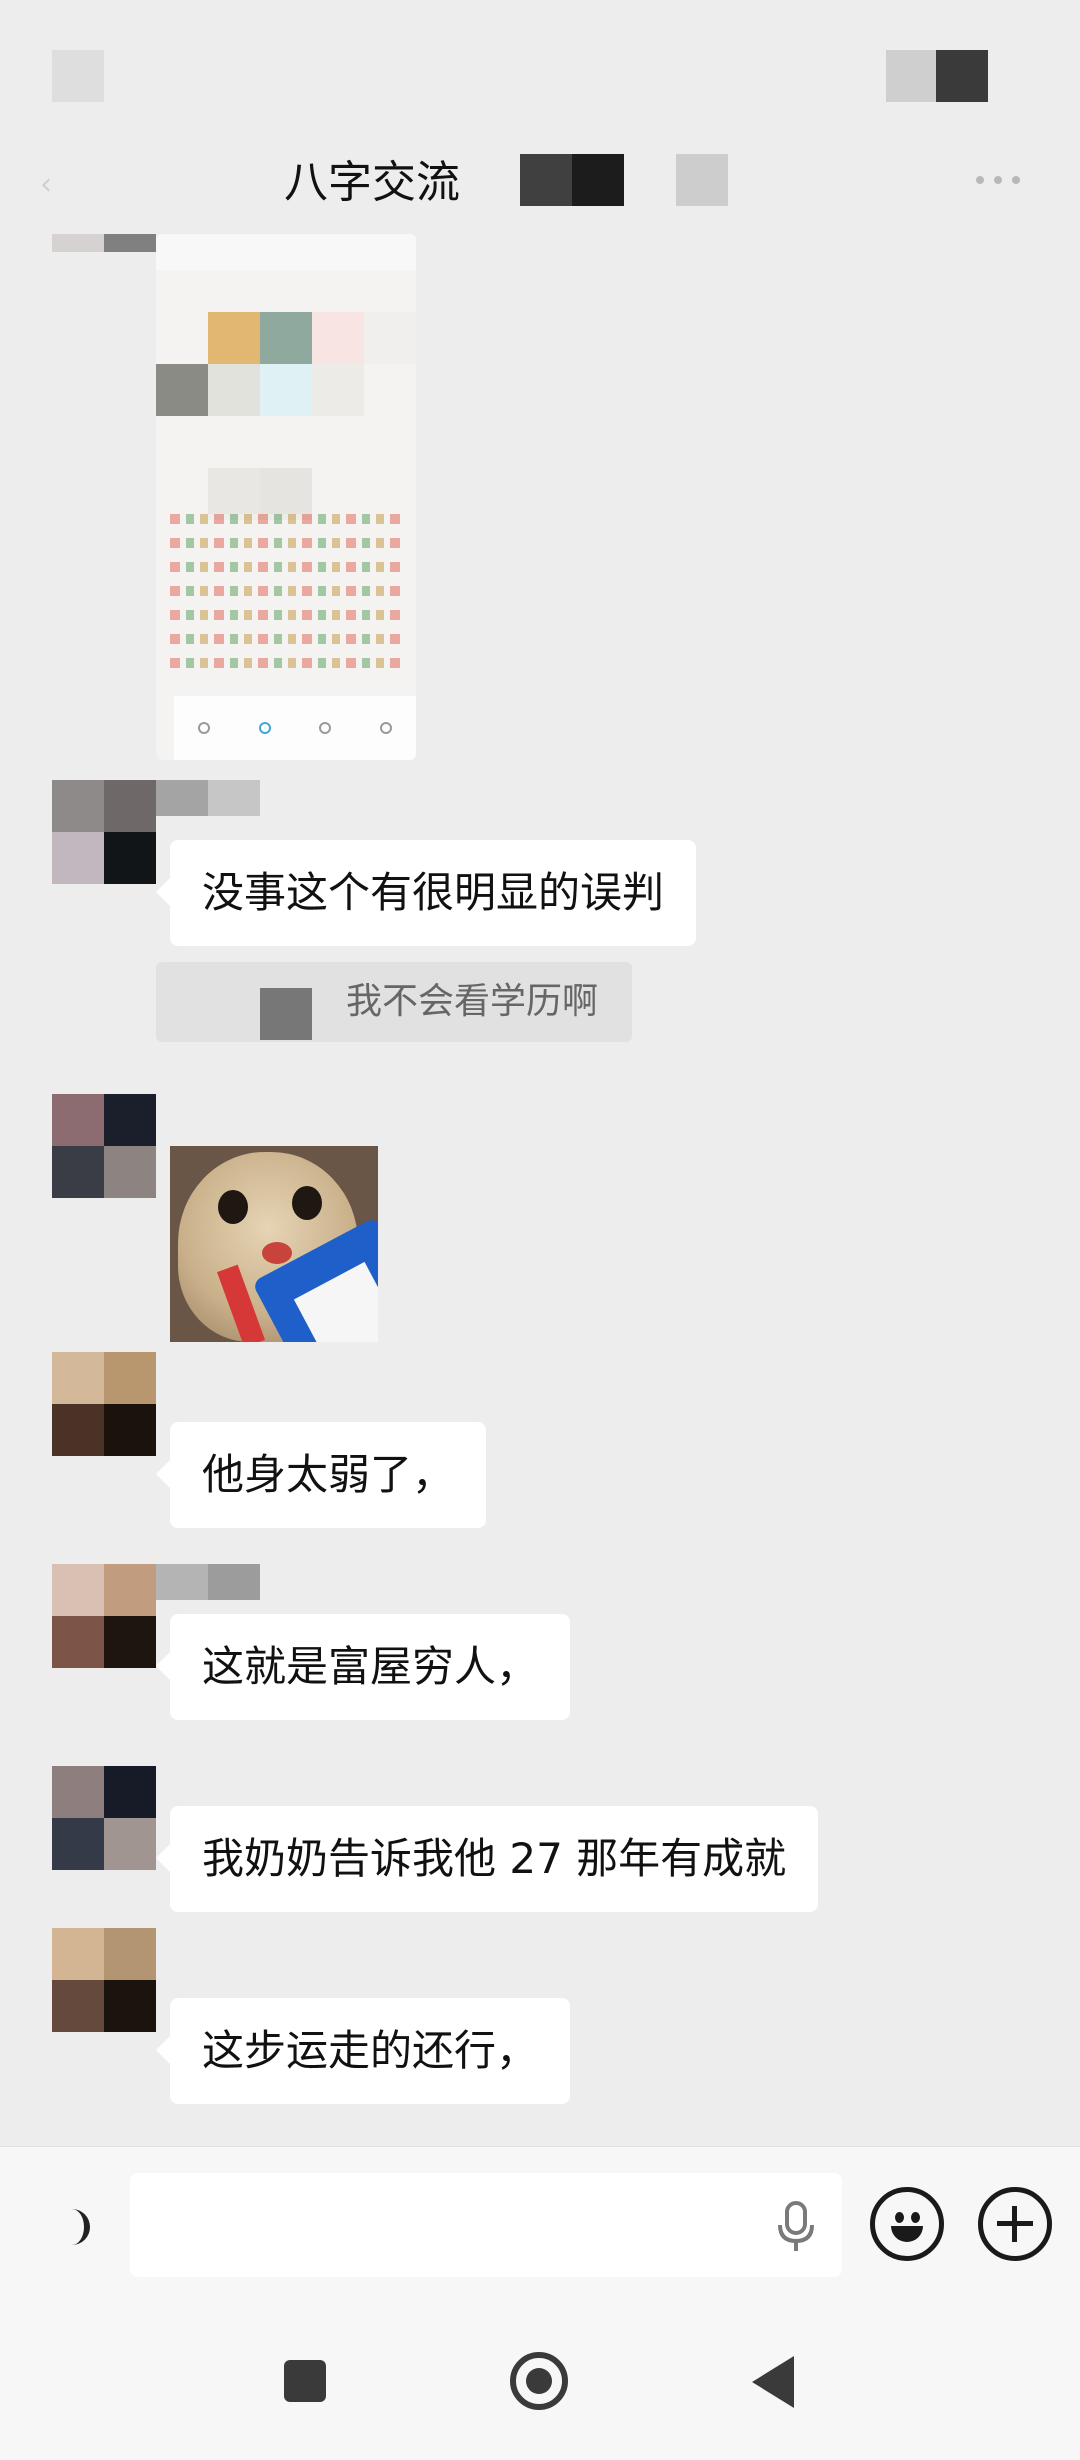 This screenshot has width=1080, height=2460. I want to click on message-bubble: 他身太弱了，, so click(321, 1475).